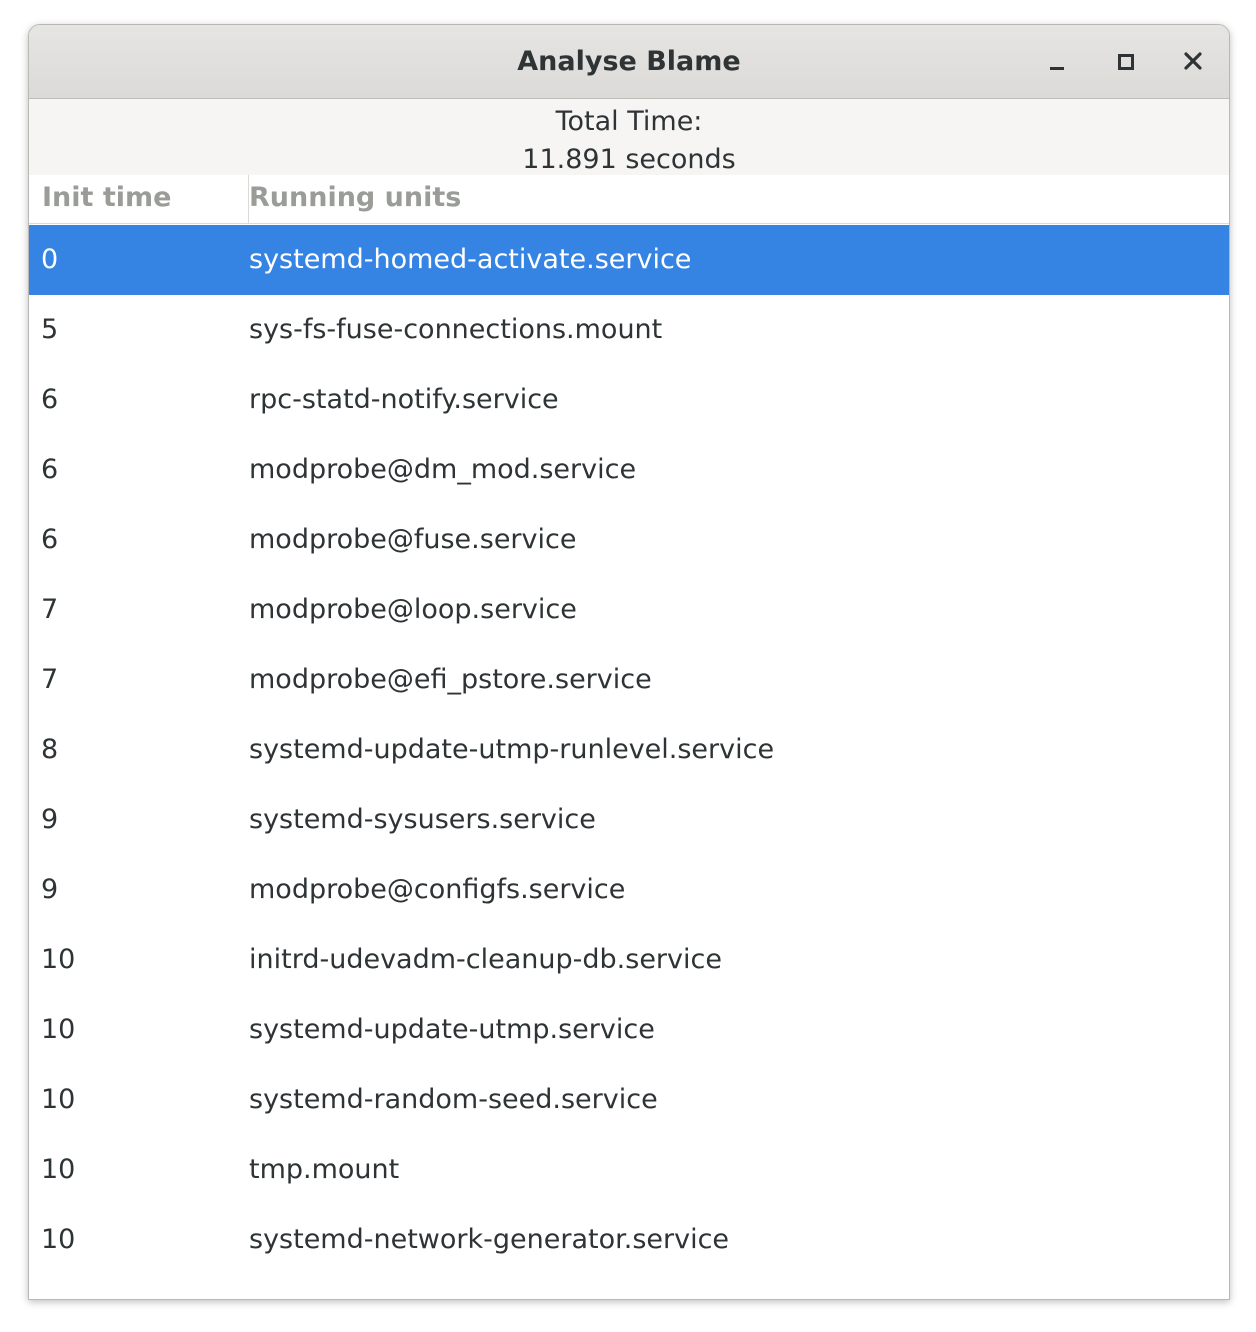 The image size is (1256, 1332). What do you see at coordinates (629, 121) in the screenshot?
I see `total-time-label: Total Time:` at bounding box center [629, 121].